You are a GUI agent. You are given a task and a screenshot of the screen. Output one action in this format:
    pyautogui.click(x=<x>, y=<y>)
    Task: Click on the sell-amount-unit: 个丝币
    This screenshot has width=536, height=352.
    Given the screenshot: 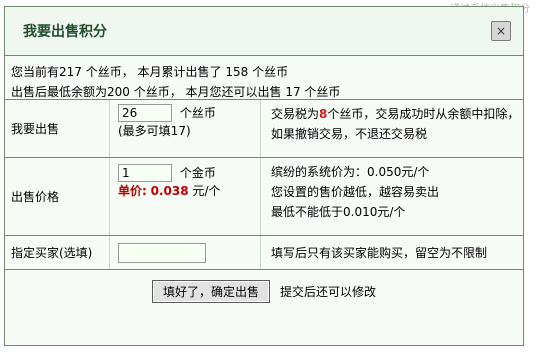 What is the action you would take?
    pyautogui.click(x=197, y=113)
    